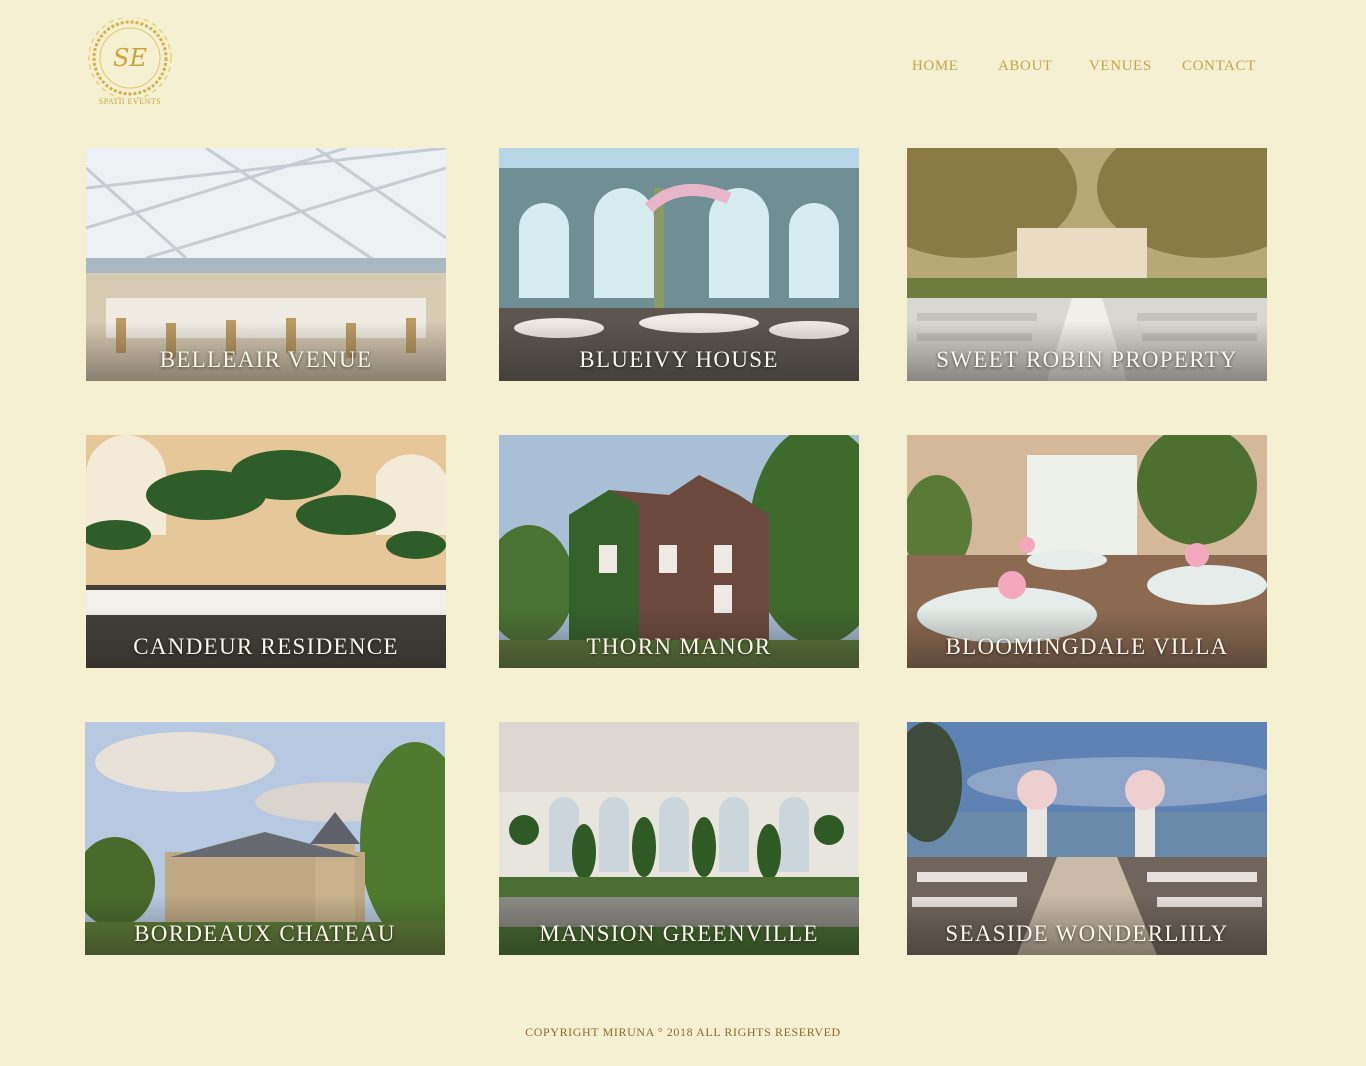 The height and width of the screenshot is (1066, 1366). Describe the element at coordinates (1025, 66) in the screenshot. I see `nav-about: ABOUT` at that location.